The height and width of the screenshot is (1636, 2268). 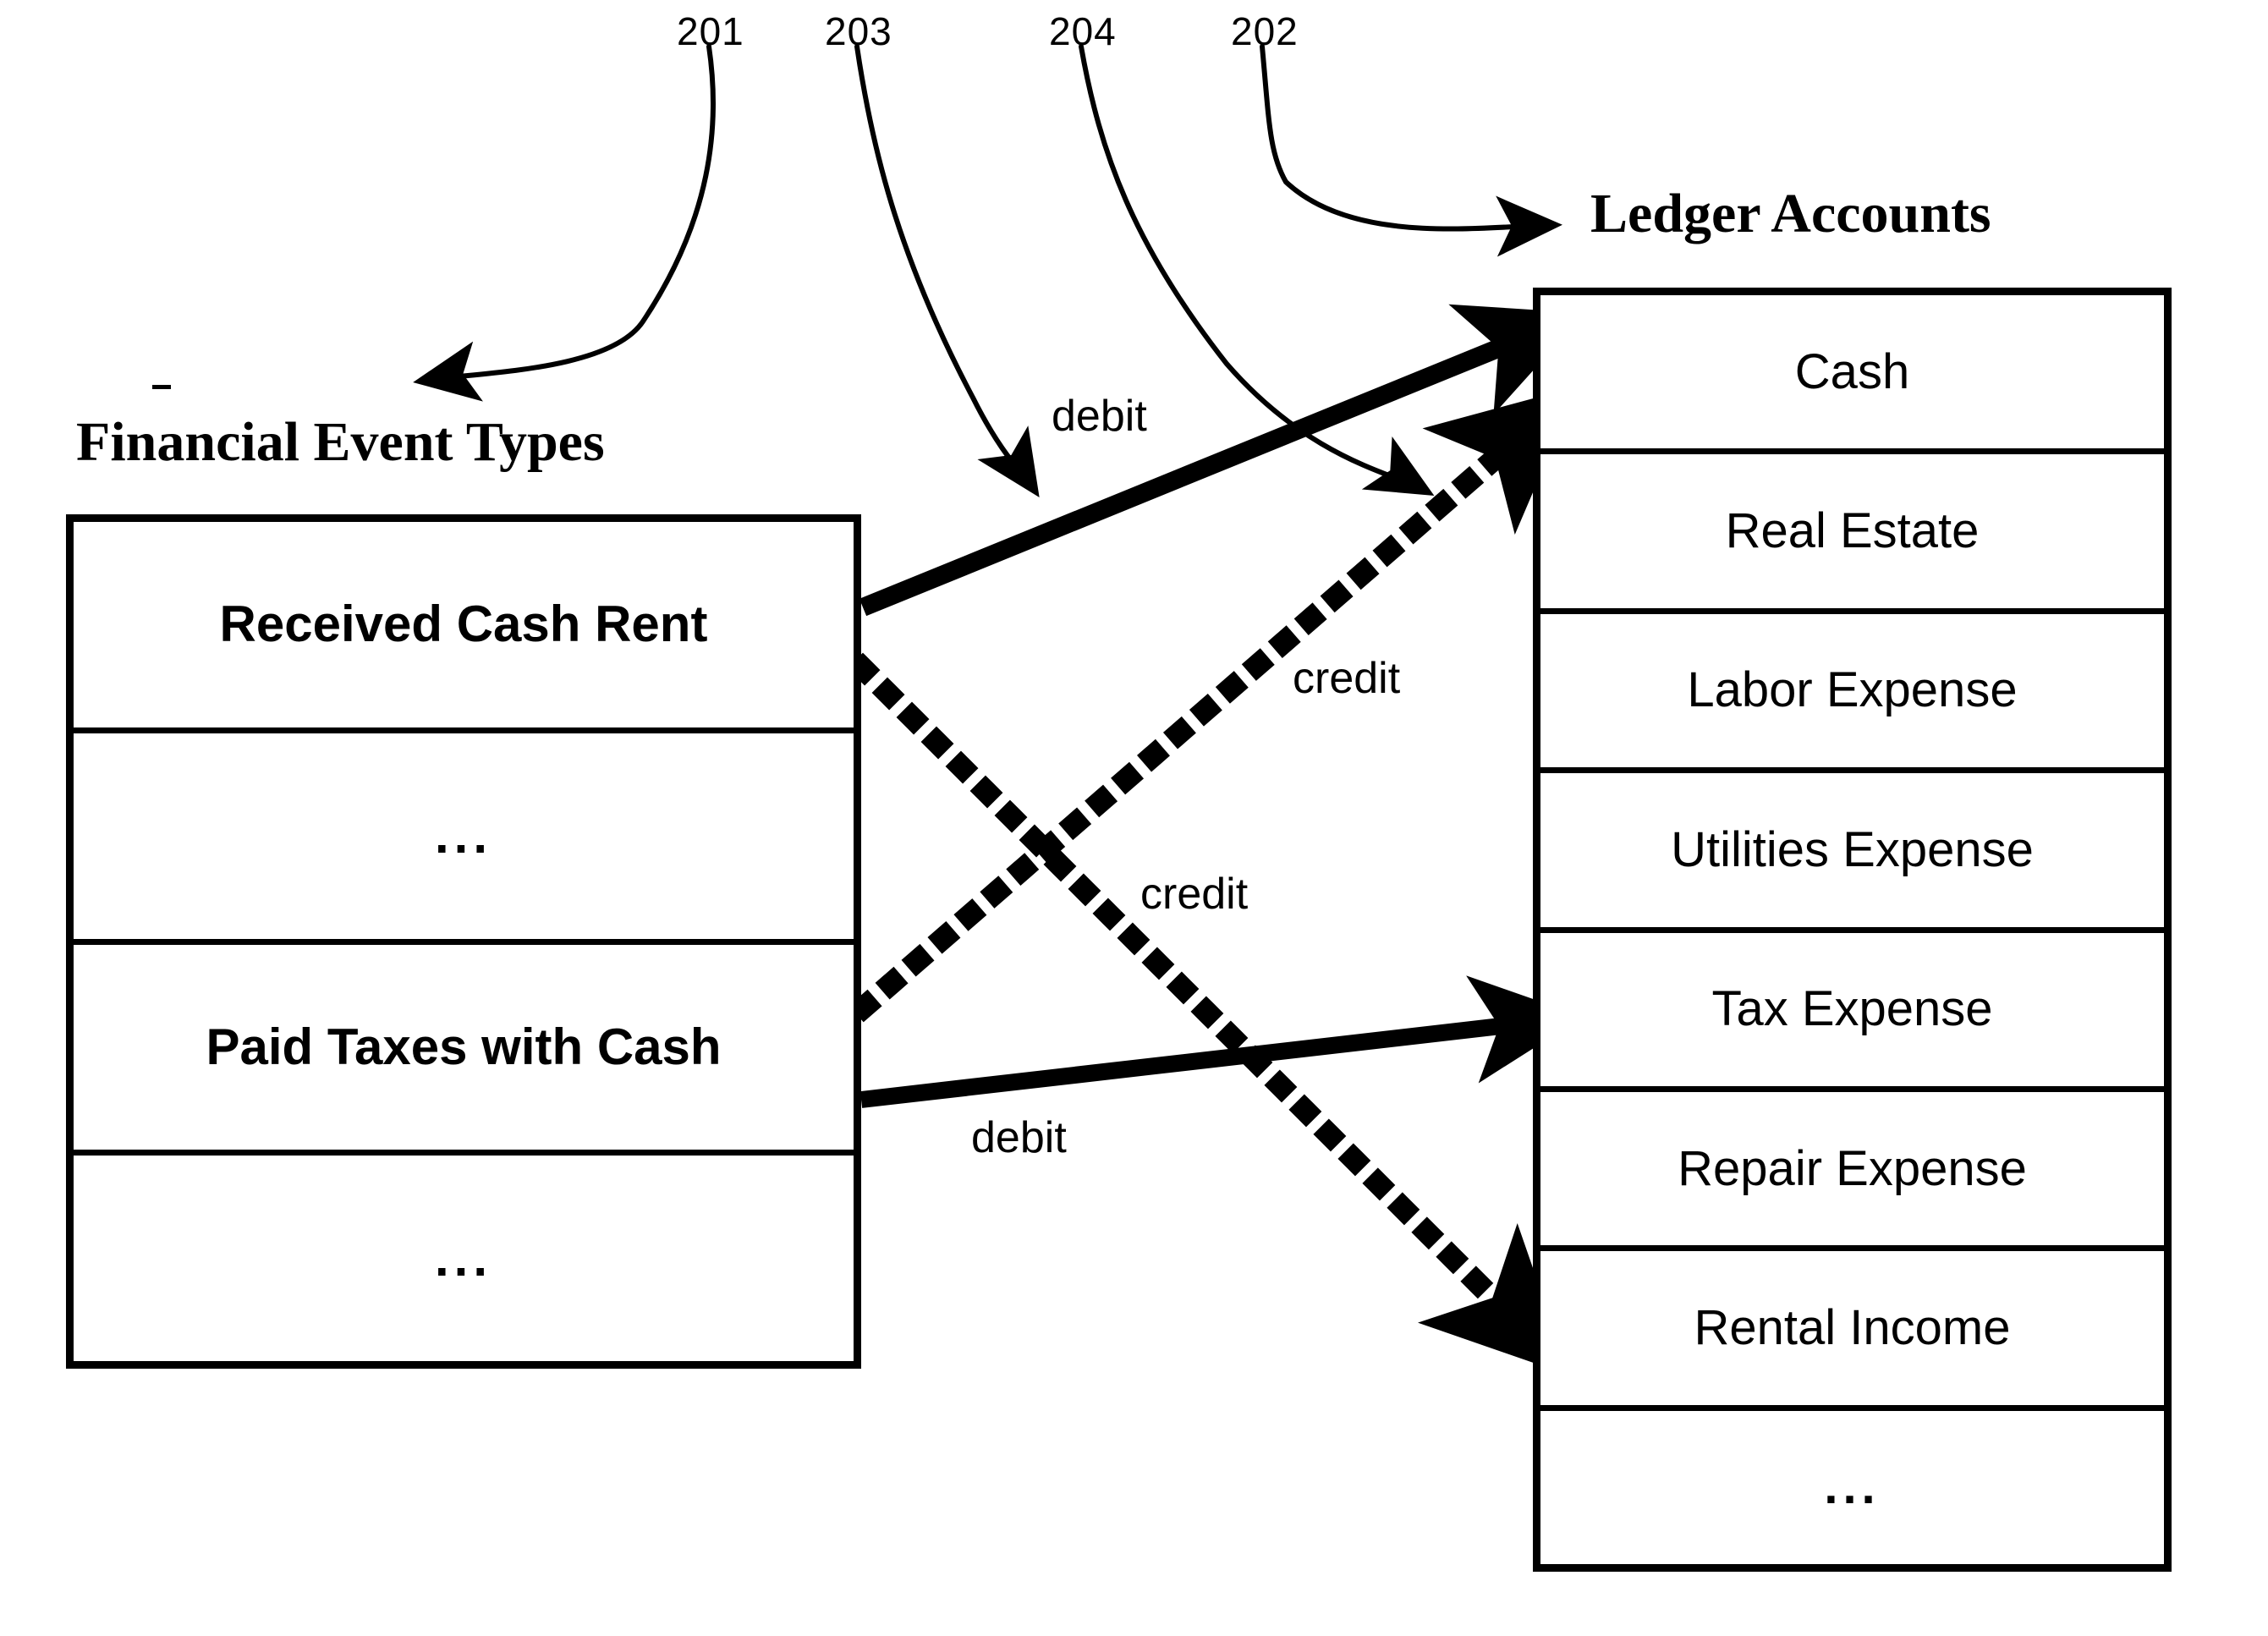 I want to click on table-row: Cash, so click(x=1852, y=375).